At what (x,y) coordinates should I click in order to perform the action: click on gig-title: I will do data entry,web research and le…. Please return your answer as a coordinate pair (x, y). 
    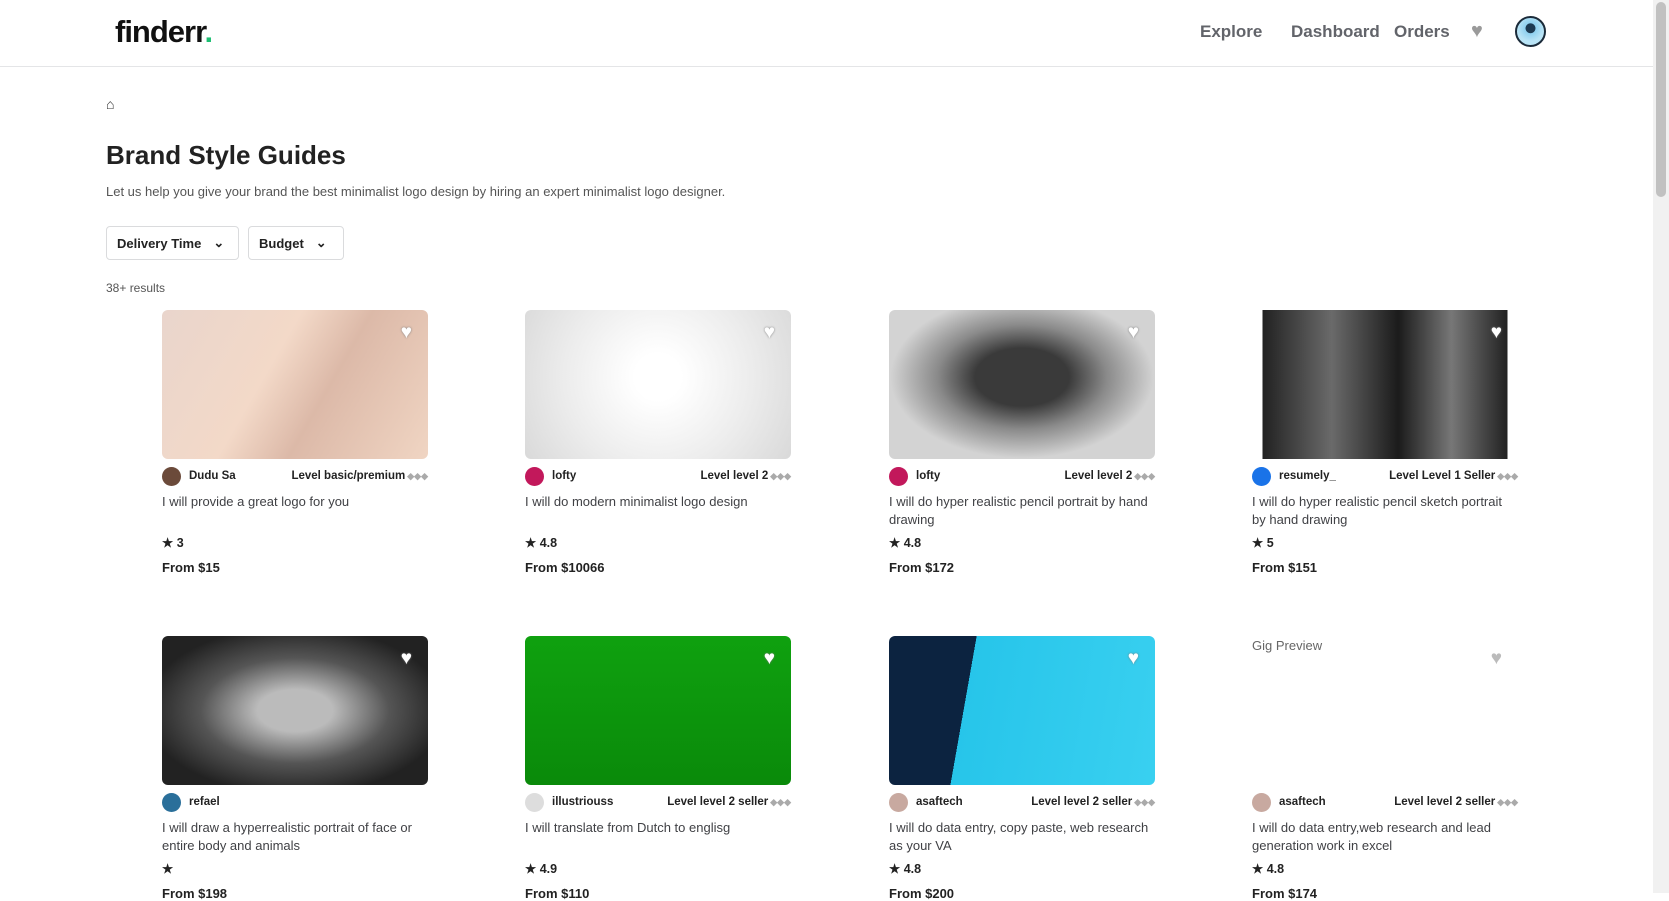
    Looking at the image, I should click on (1385, 839).